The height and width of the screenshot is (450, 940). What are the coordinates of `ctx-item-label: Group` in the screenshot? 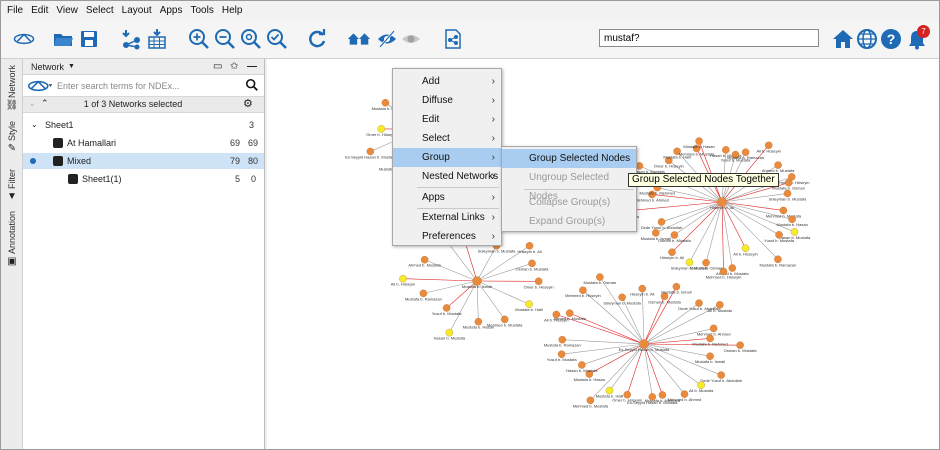 It's located at (436, 157).